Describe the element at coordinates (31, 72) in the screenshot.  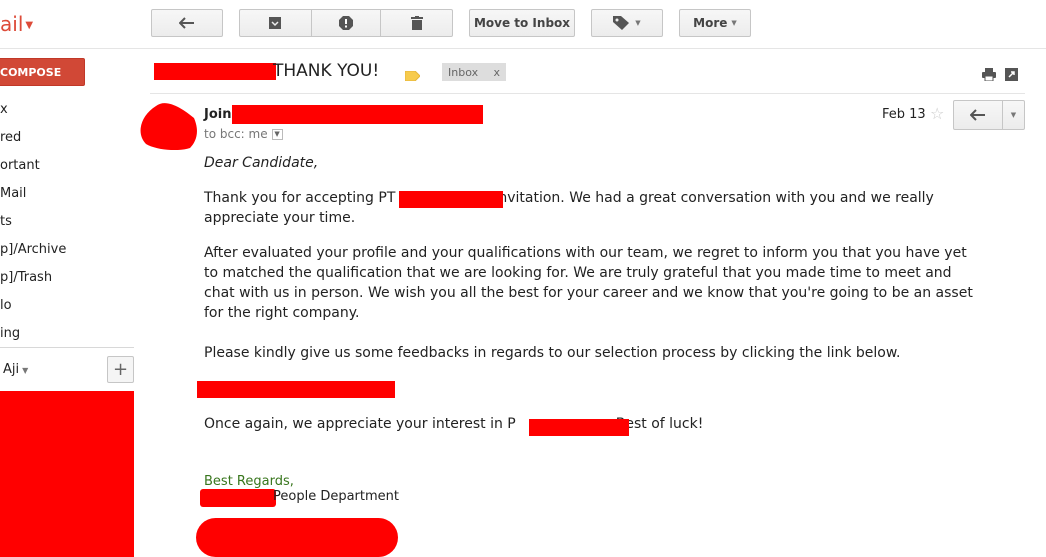
I see `compose-label: COMPOSE` at that location.